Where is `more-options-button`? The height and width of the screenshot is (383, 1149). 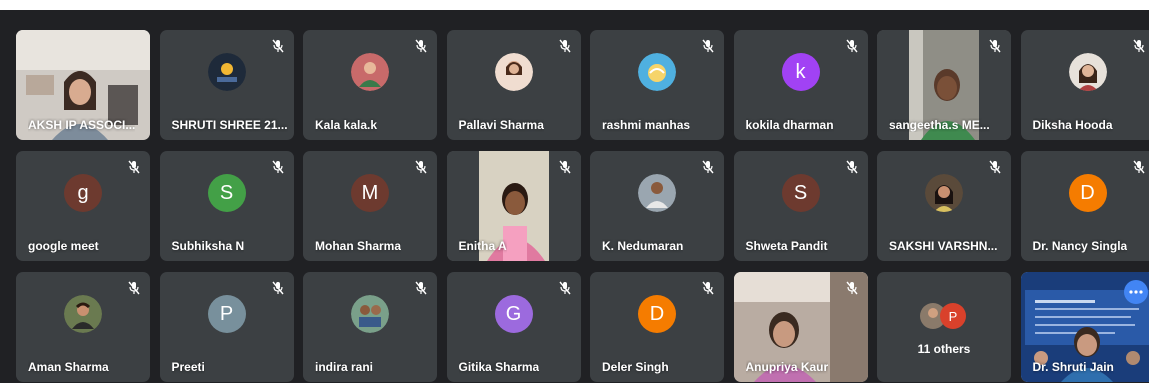 more-options-button is located at coordinates (1135, 292).